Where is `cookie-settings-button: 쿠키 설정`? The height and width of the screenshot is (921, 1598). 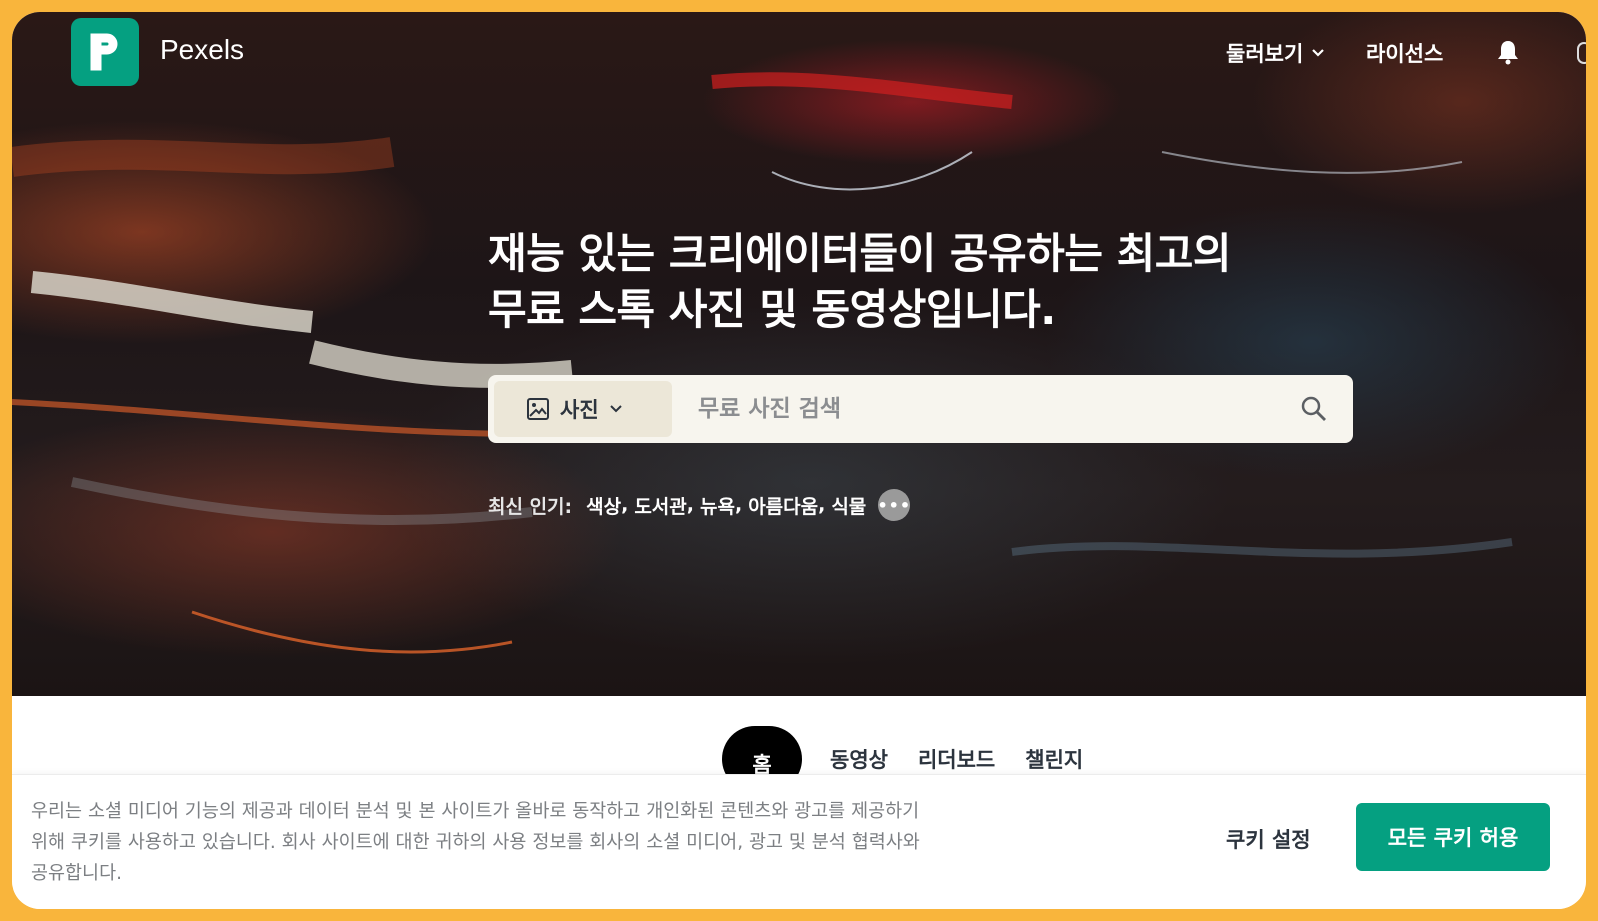 cookie-settings-button: 쿠키 설정 is located at coordinates (1268, 839).